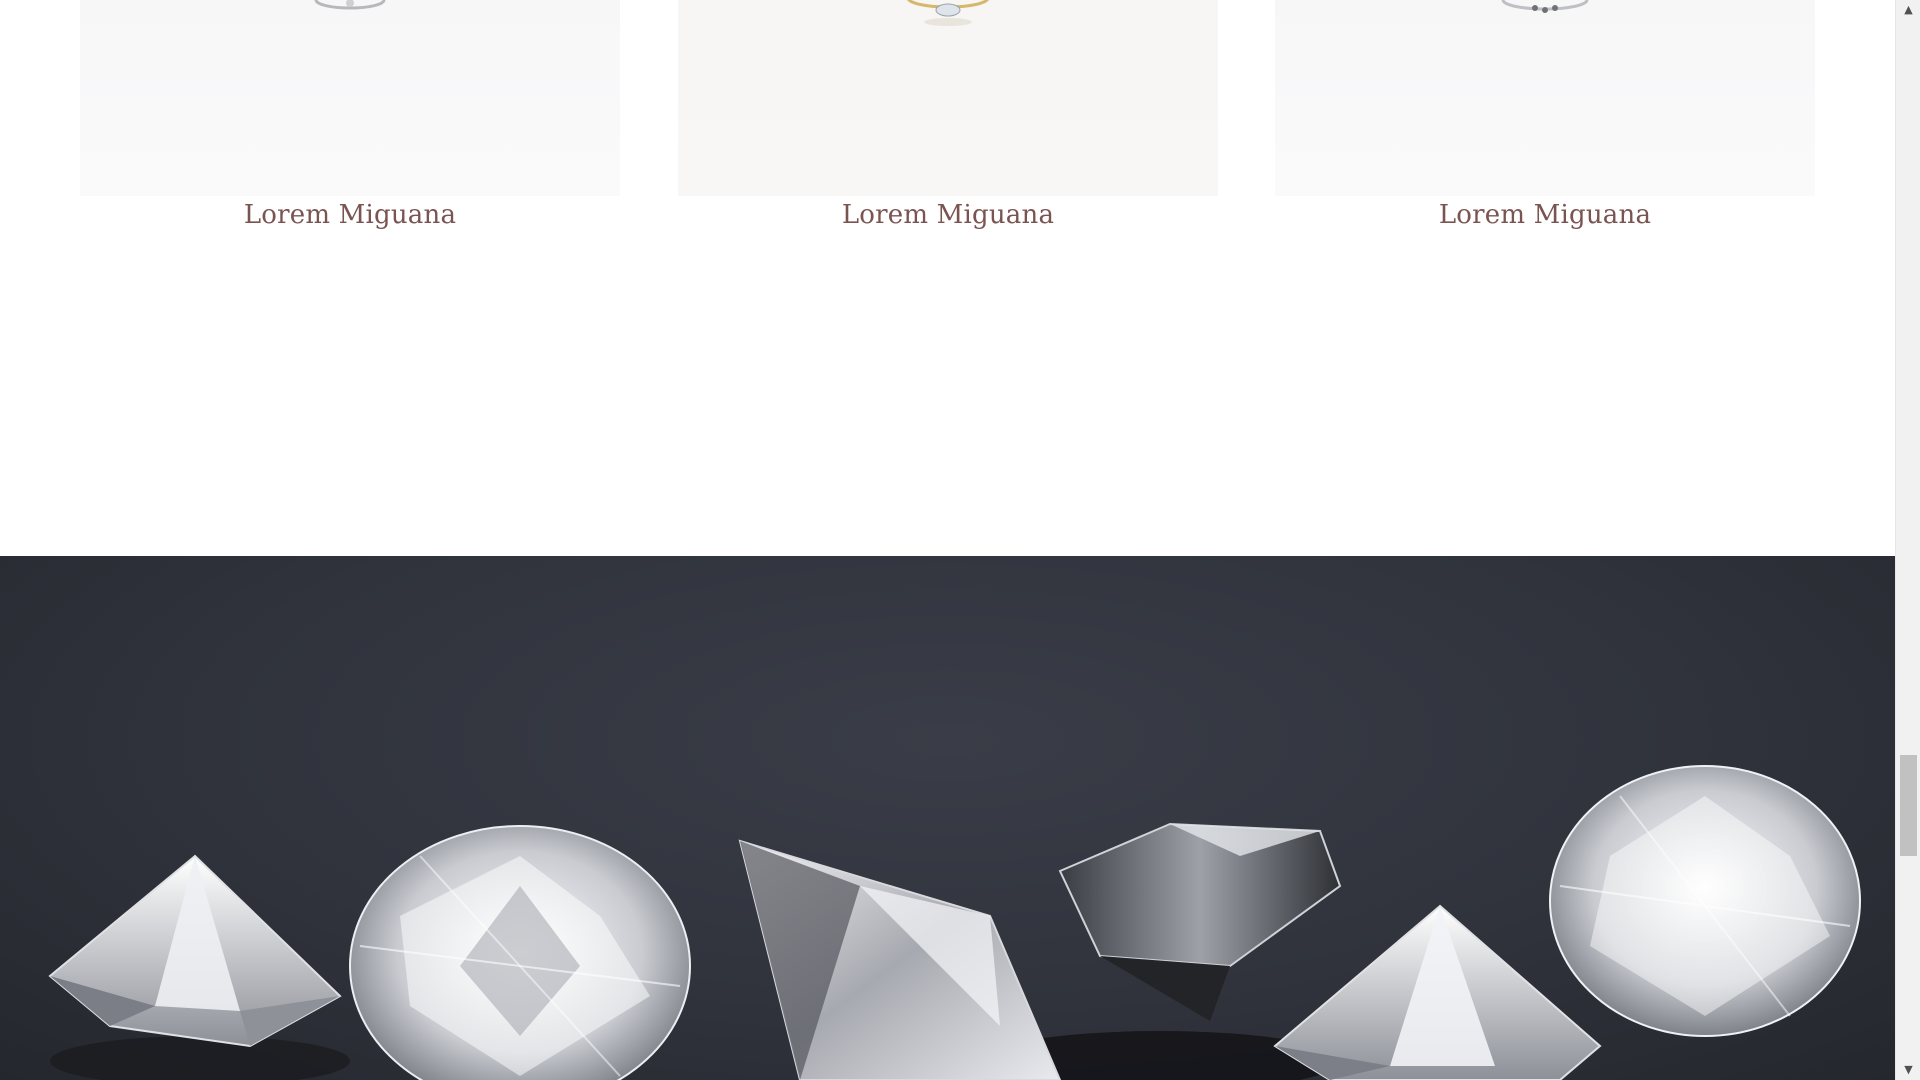  Describe the element at coordinates (1908, 10) in the screenshot. I see `scroll-up-arrow-icon: ▲` at that location.